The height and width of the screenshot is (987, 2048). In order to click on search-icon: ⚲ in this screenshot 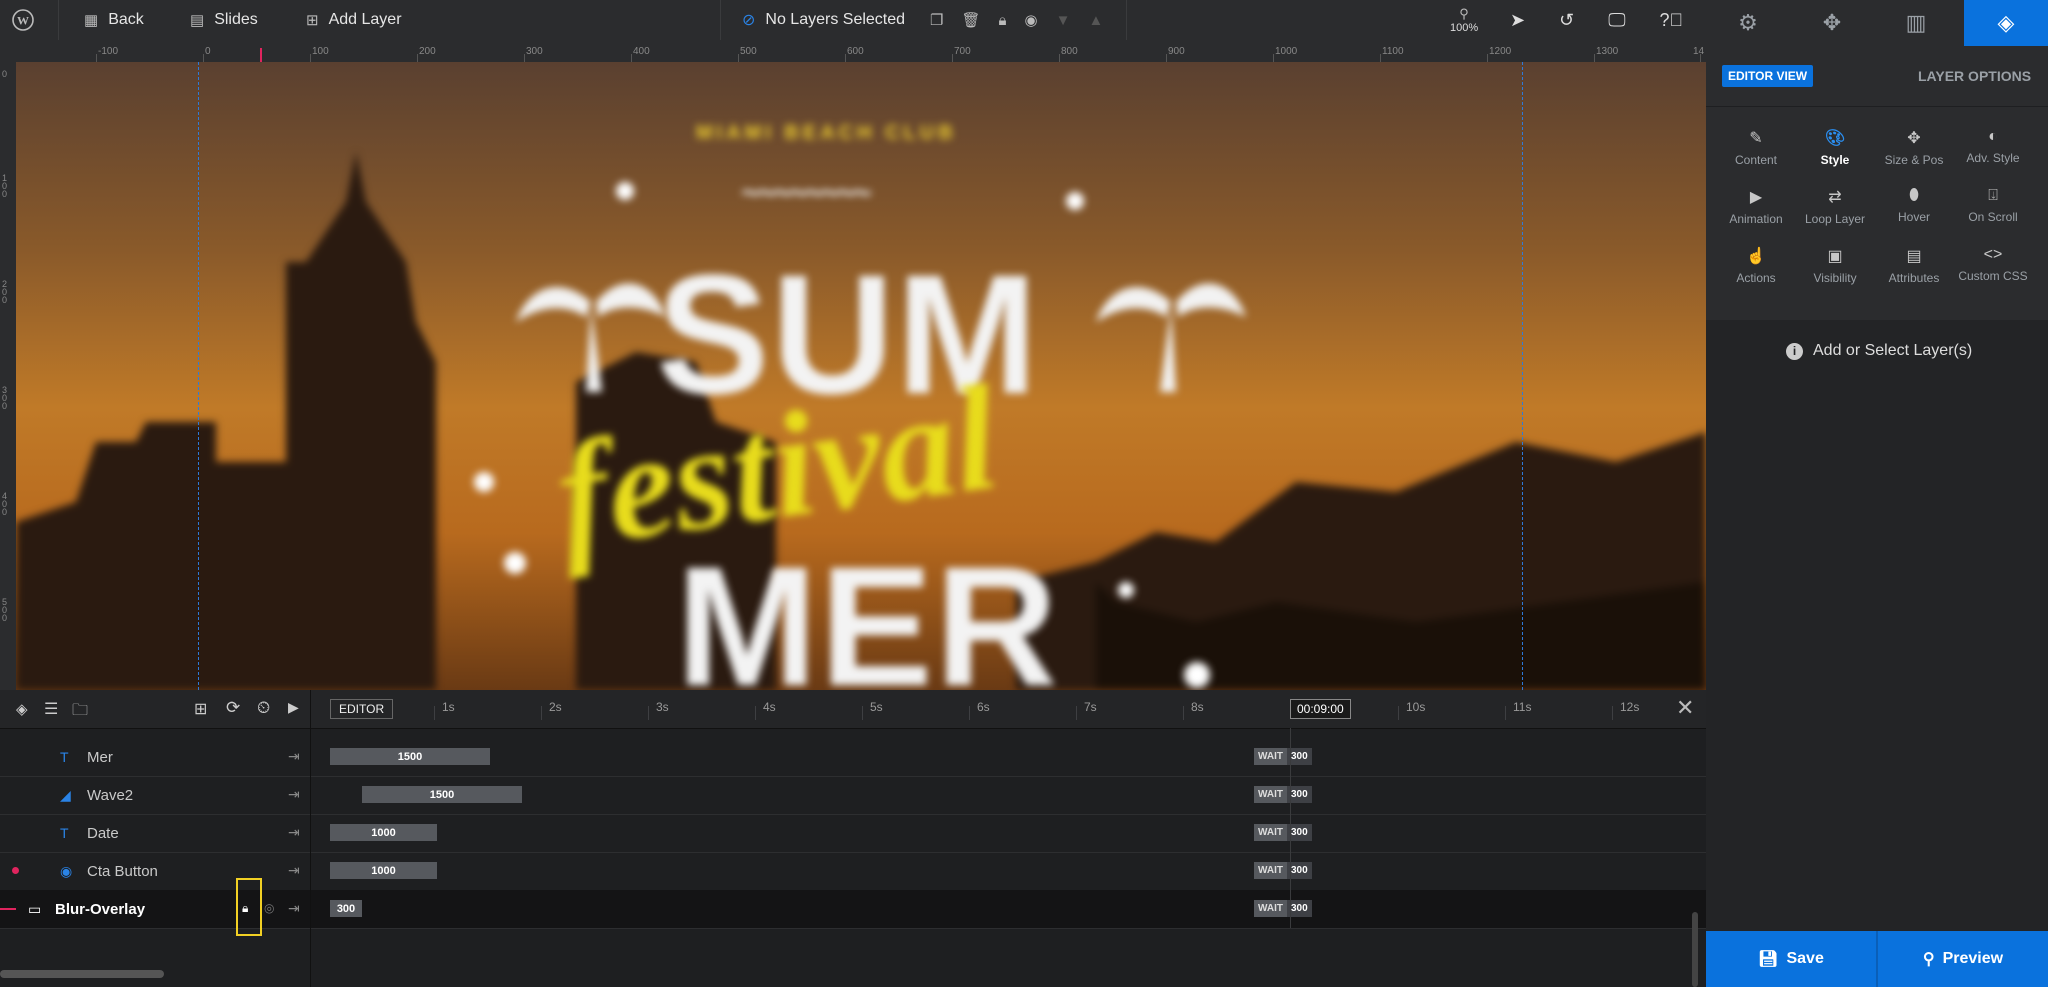, I will do `click(1928, 959)`.